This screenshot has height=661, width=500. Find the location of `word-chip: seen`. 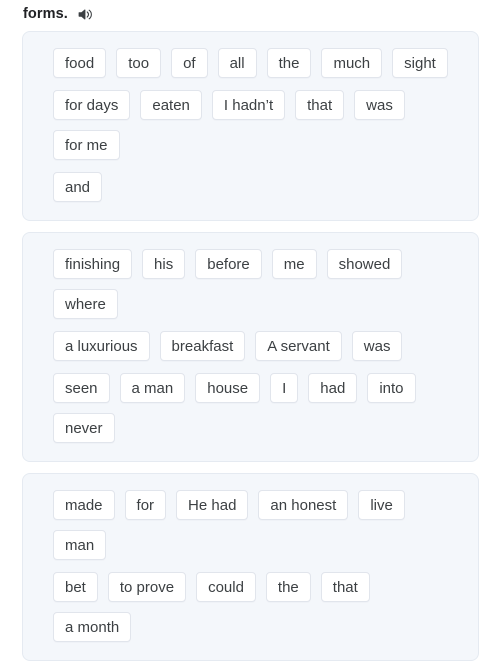

word-chip: seen is located at coordinates (81, 388).